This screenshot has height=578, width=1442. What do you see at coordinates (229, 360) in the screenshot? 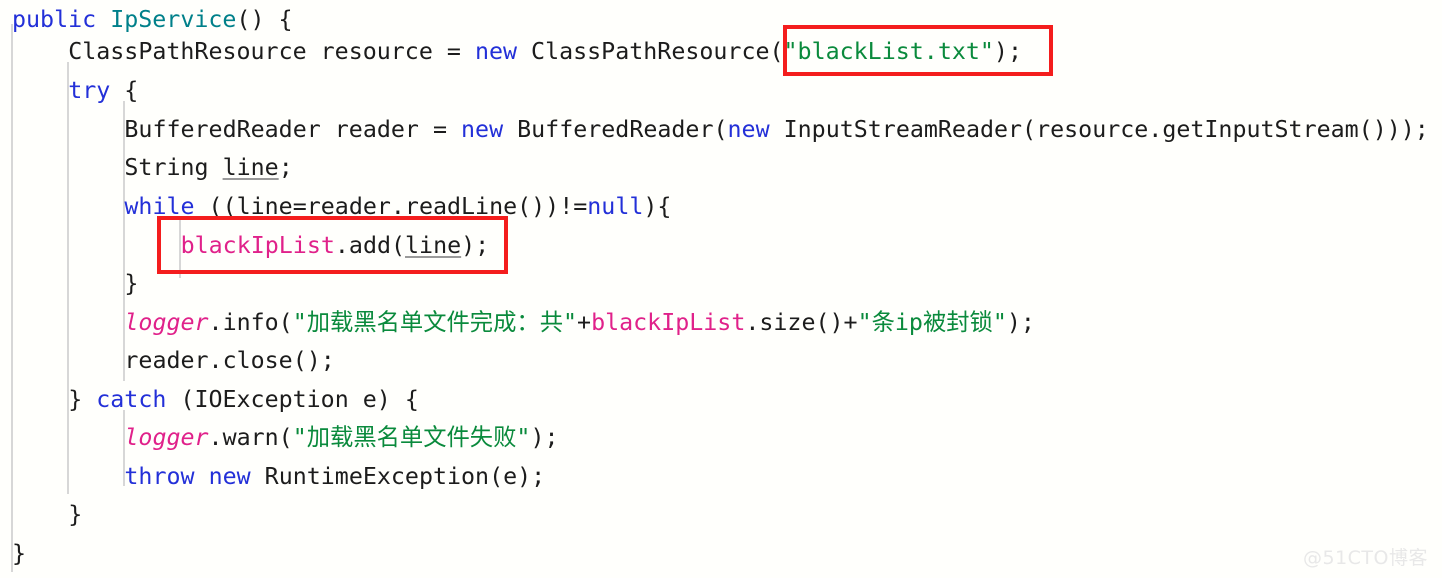
I see `code-token-plain: reader.close();` at bounding box center [229, 360].